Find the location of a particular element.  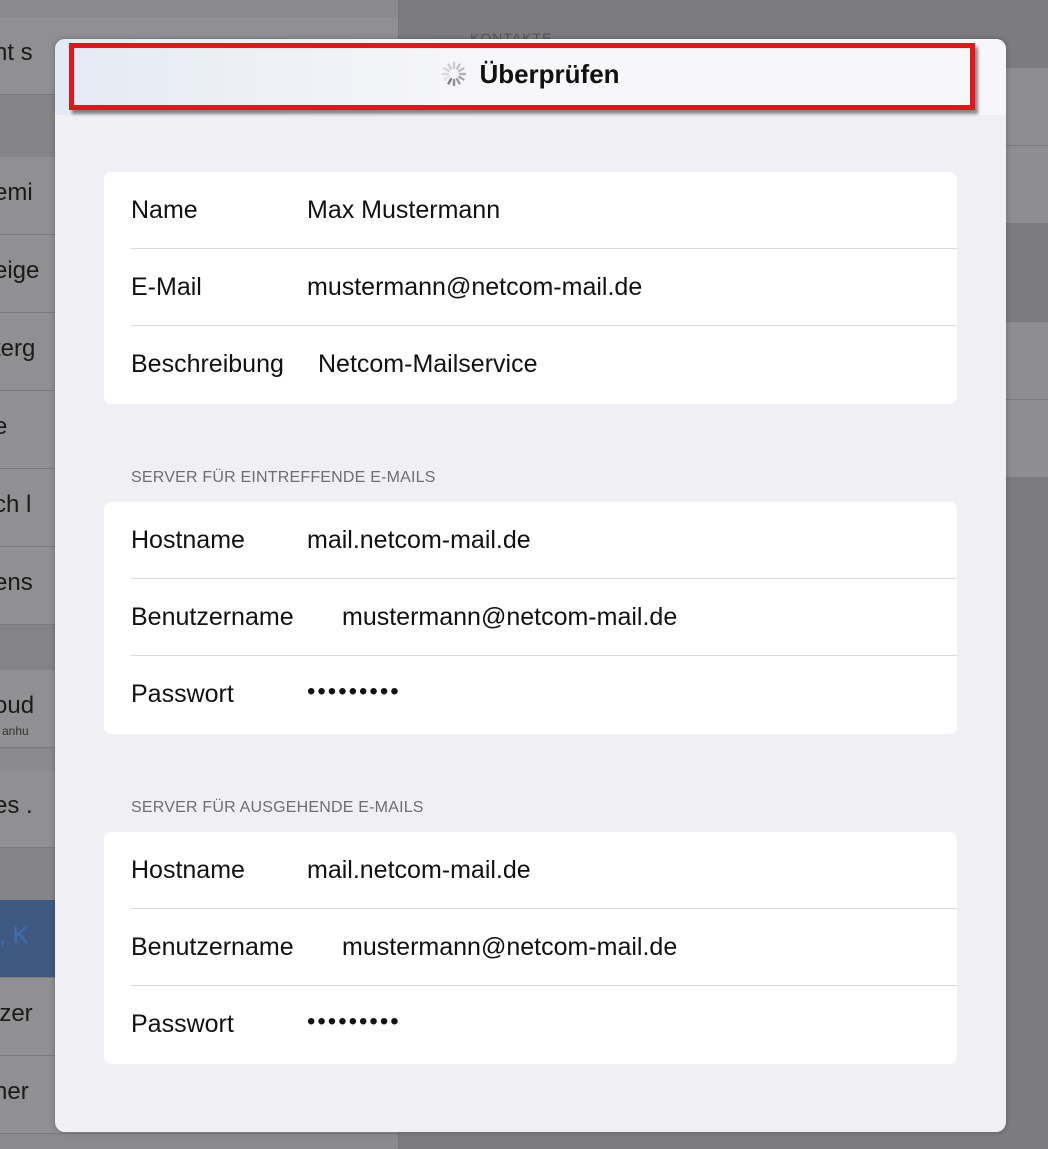

outgoing-hostname-field: mail.netcom-mail.de is located at coordinates (419, 870).